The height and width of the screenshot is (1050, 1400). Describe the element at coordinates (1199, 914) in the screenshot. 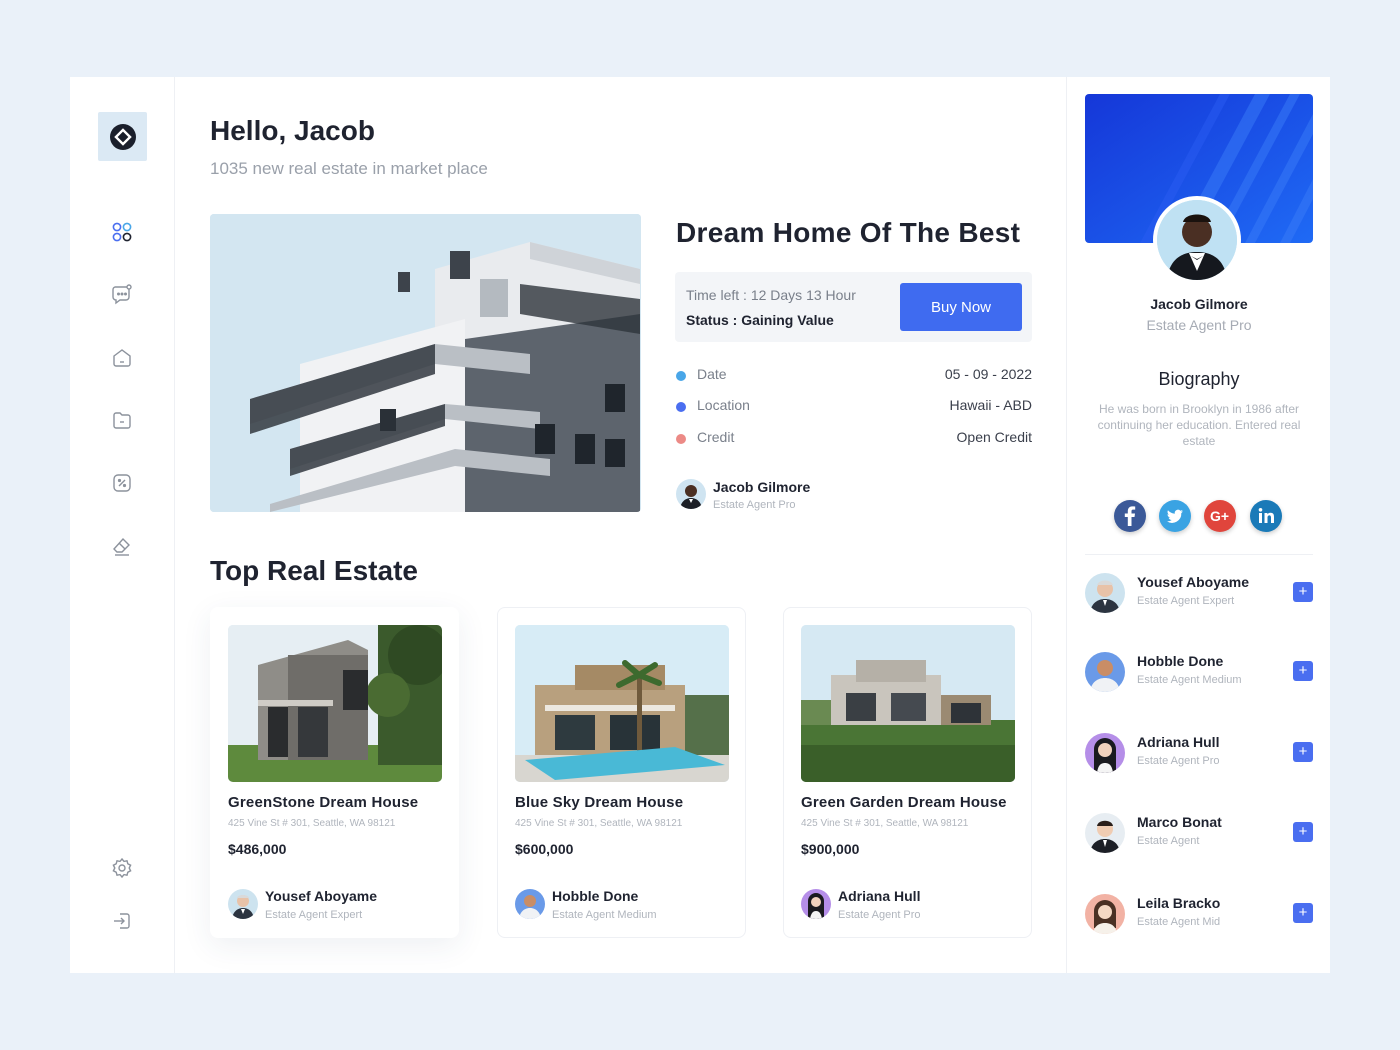

I see `agent-list-item: Leila Bracko Estate Agent Mid +` at that location.